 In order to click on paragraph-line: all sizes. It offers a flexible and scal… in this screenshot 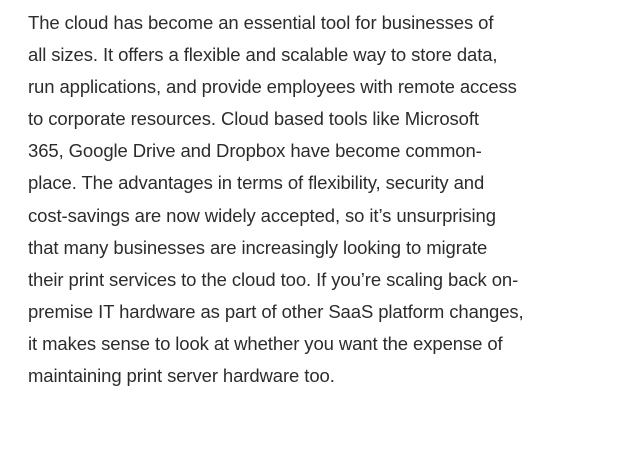, I will do `click(263, 55)`.